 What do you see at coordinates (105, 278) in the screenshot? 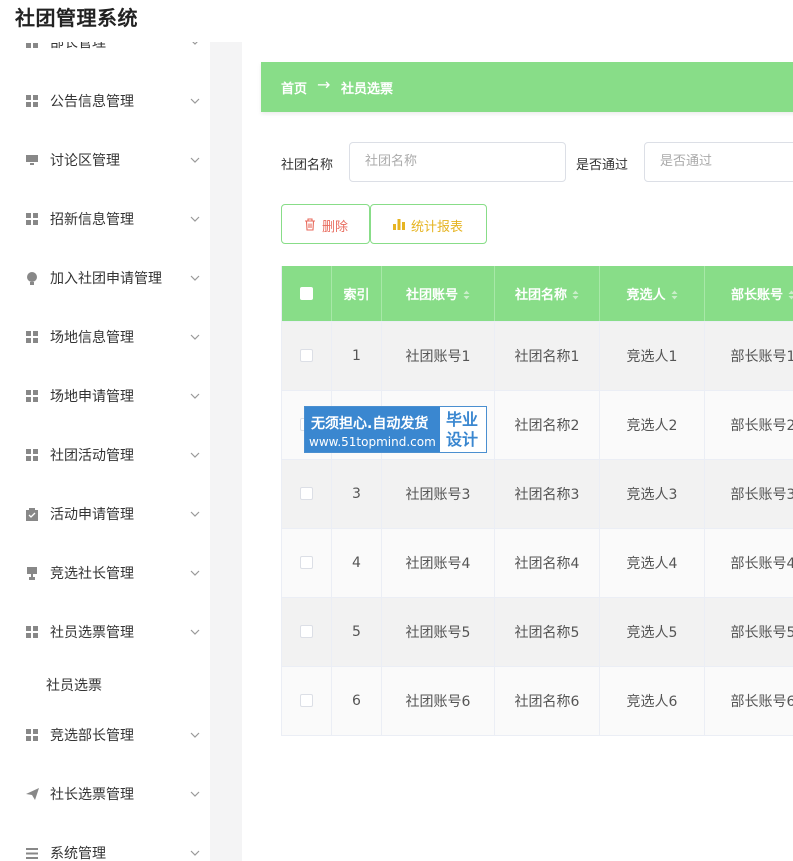
I see `sidebar-item-join-apply: 加入社团申请管理` at bounding box center [105, 278].